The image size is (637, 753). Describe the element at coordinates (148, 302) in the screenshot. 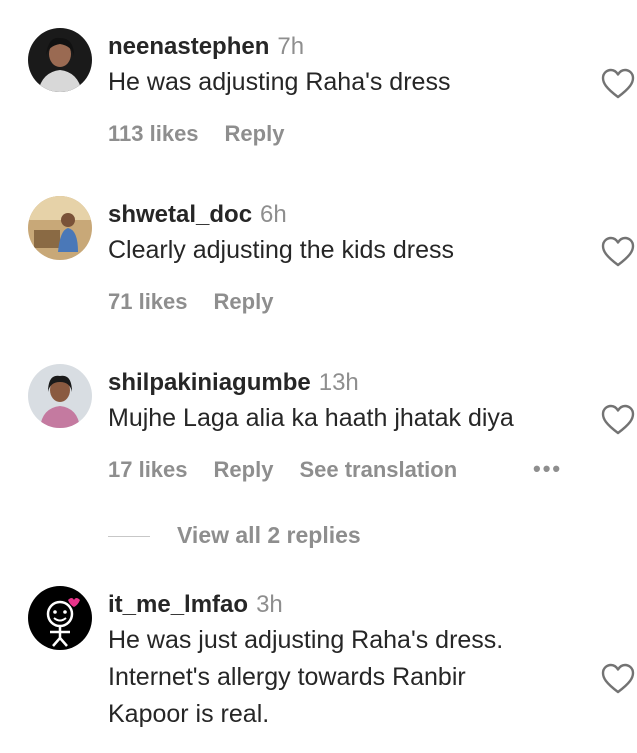

I see `likes-count: 71 likes` at that location.